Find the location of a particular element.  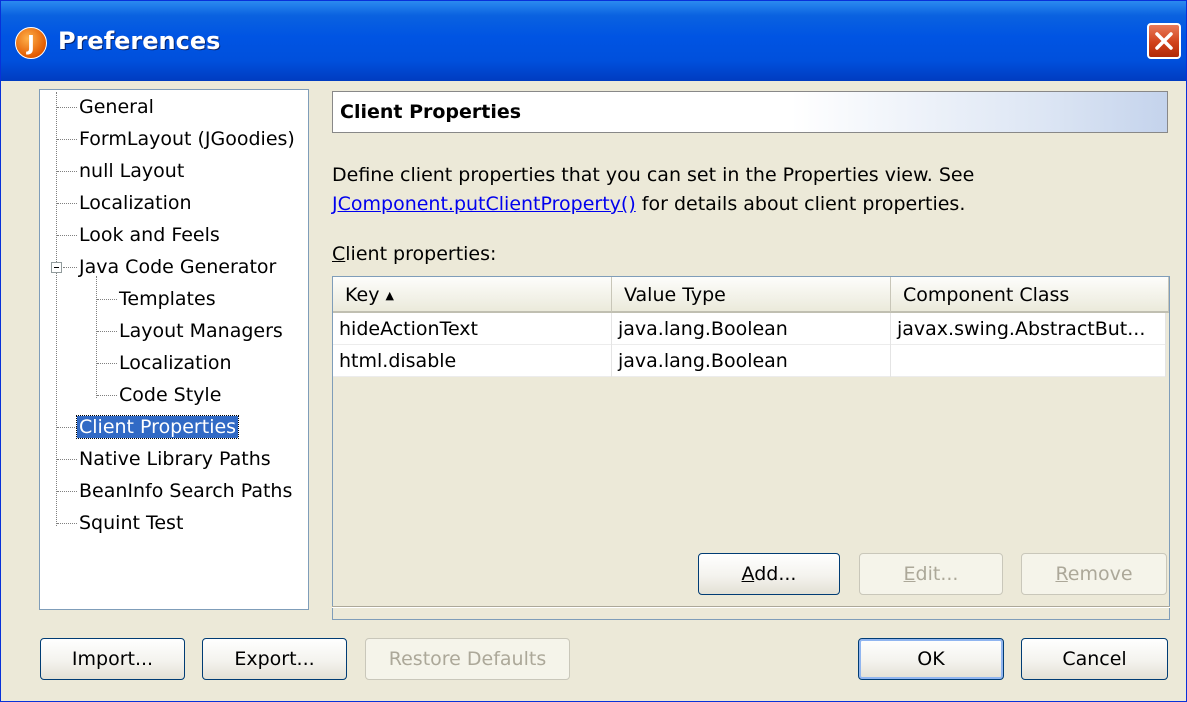

panel-header: Client Properties is located at coordinates (750, 112).